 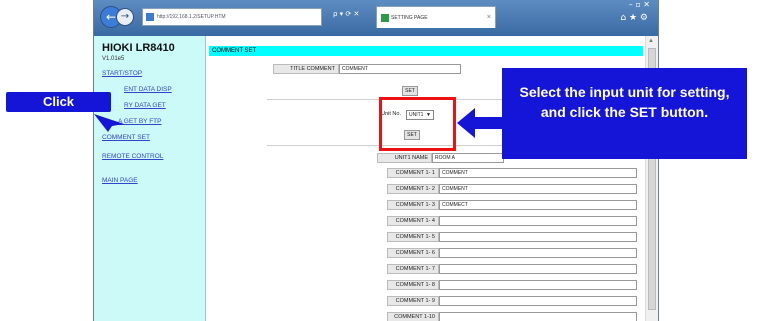 What do you see at coordinates (409, 18) in the screenshot?
I see `tab-title: SETTING PAGE` at bounding box center [409, 18].